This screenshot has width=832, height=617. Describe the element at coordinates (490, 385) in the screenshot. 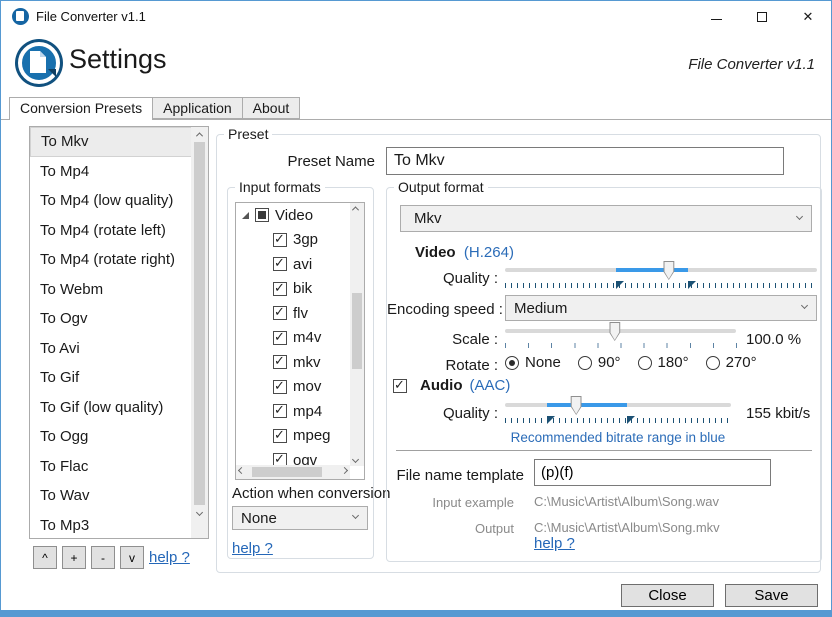

I see `audio-codec-label: (AAC)` at that location.